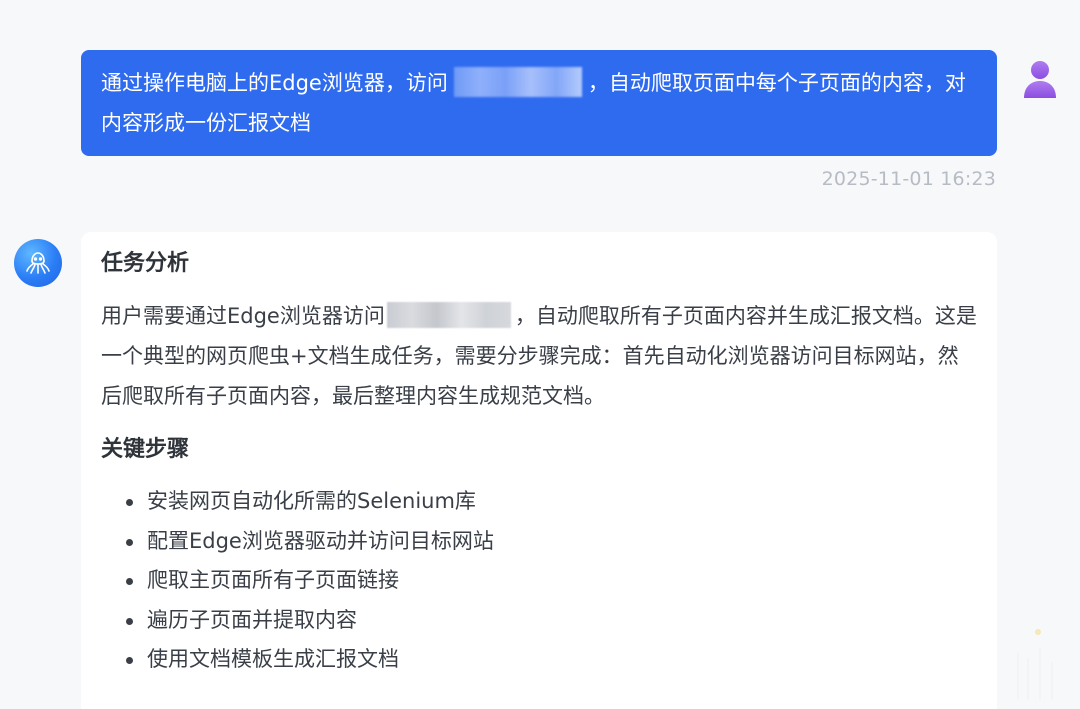 The image size is (1080, 709). What do you see at coordinates (1035, 664) in the screenshot?
I see `sparkle-decoration-icon` at bounding box center [1035, 664].